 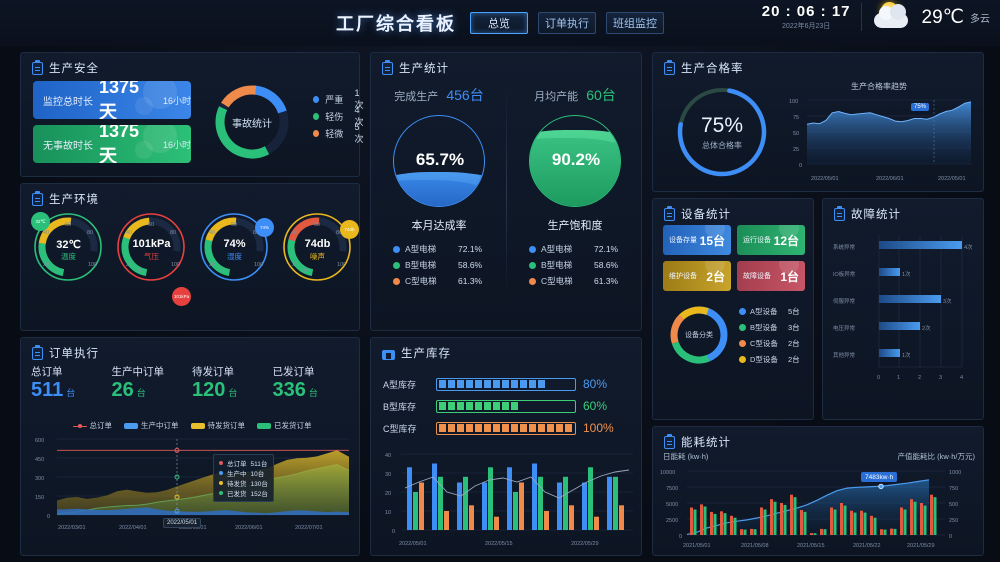 What do you see at coordinates (141, 393) in the screenshot?
I see `order-kpi-unit: 台` at bounding box center [141, 393].